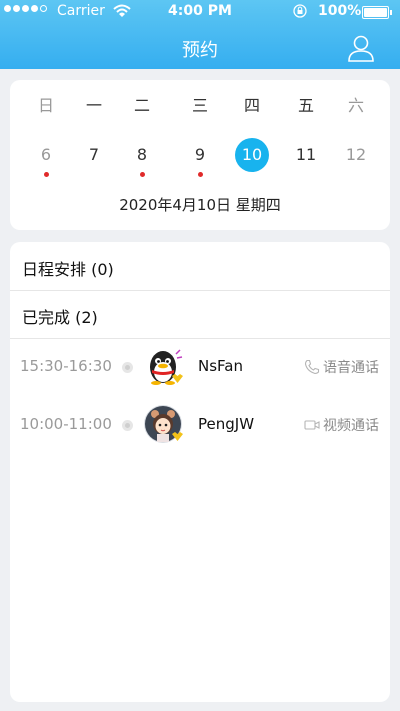  What do you see at coordinates (200, 34) in the screenshot?
I see `app-header: Carrier 4:00 PM 100% 预约` at bounding box center [200, 34].